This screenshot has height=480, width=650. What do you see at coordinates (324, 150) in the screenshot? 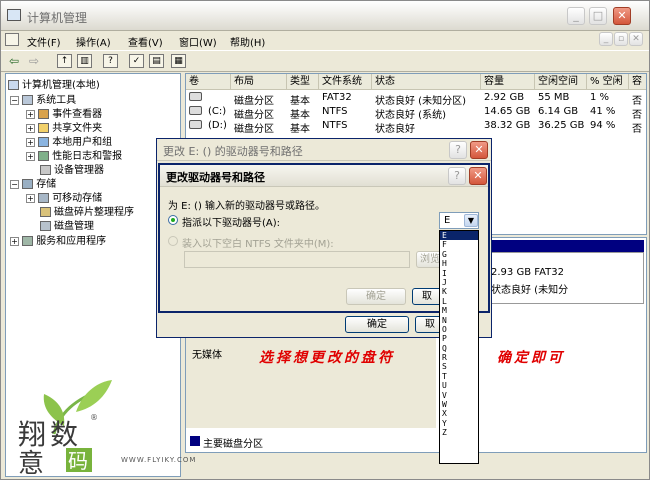
I see `outer-dialog-titlebar: 更改 E: () 的驱动器号和路径 ? ✕` at bounding box center [324, 150].